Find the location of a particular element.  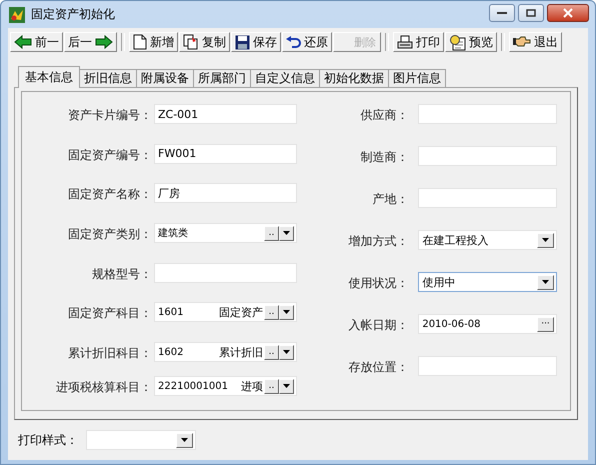

field-label: 累计折旧科目： is located at coordinates (109, 353).